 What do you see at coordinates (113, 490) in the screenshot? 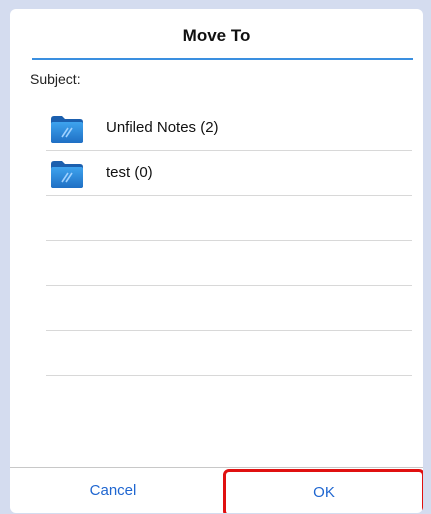
I see `cancel-button: Cancel` at bounding box center [113, 490].